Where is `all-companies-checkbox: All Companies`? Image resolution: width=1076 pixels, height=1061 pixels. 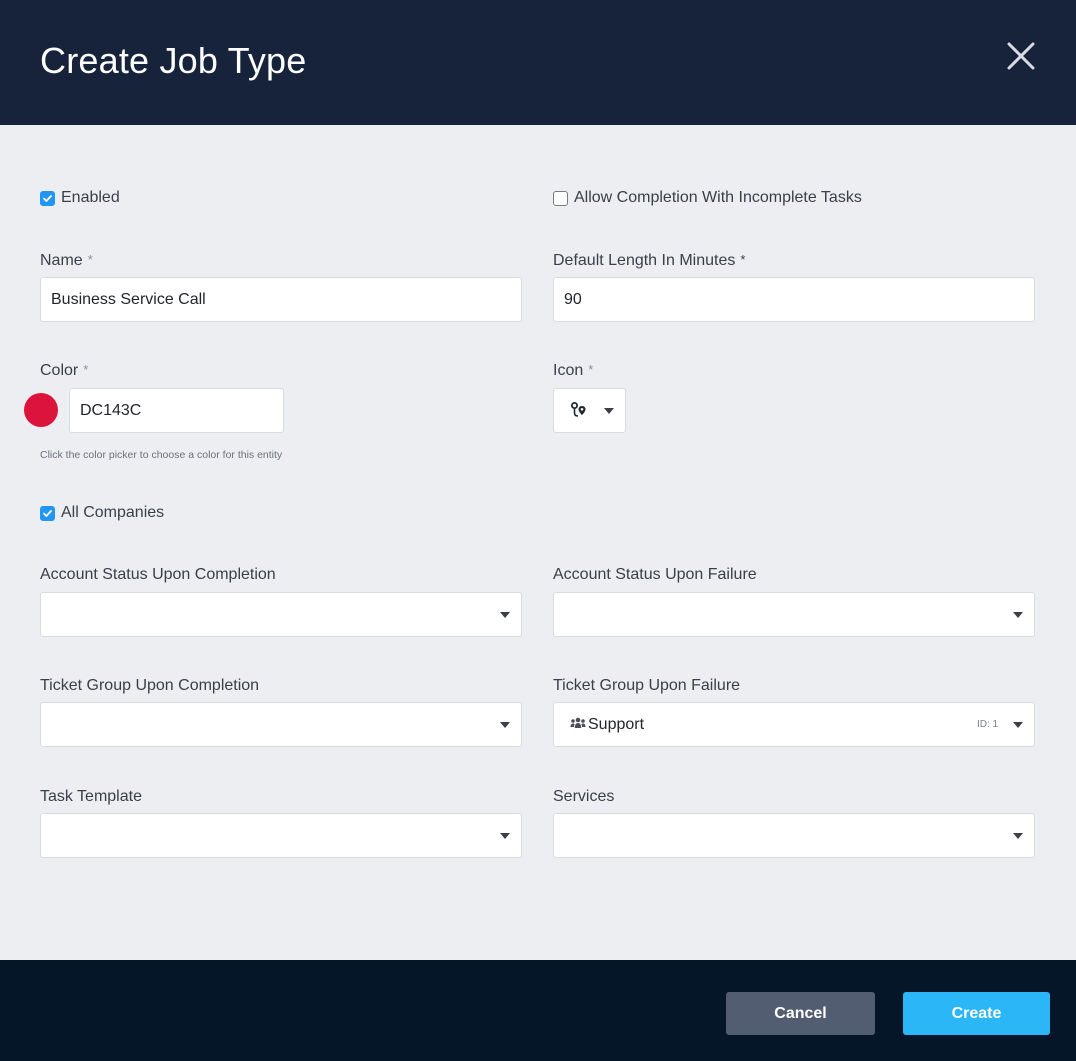 all-companies-checkbox: All Companies is located at coordinates (102, 513).